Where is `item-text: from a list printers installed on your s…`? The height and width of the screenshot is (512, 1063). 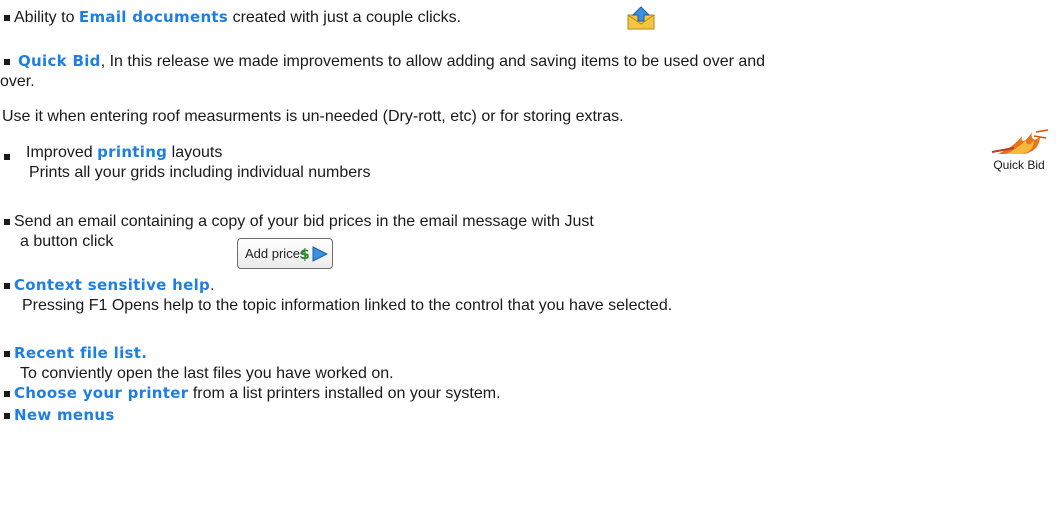
item-text: from a list printers installed on your s… is located at coordinates (344, 393).